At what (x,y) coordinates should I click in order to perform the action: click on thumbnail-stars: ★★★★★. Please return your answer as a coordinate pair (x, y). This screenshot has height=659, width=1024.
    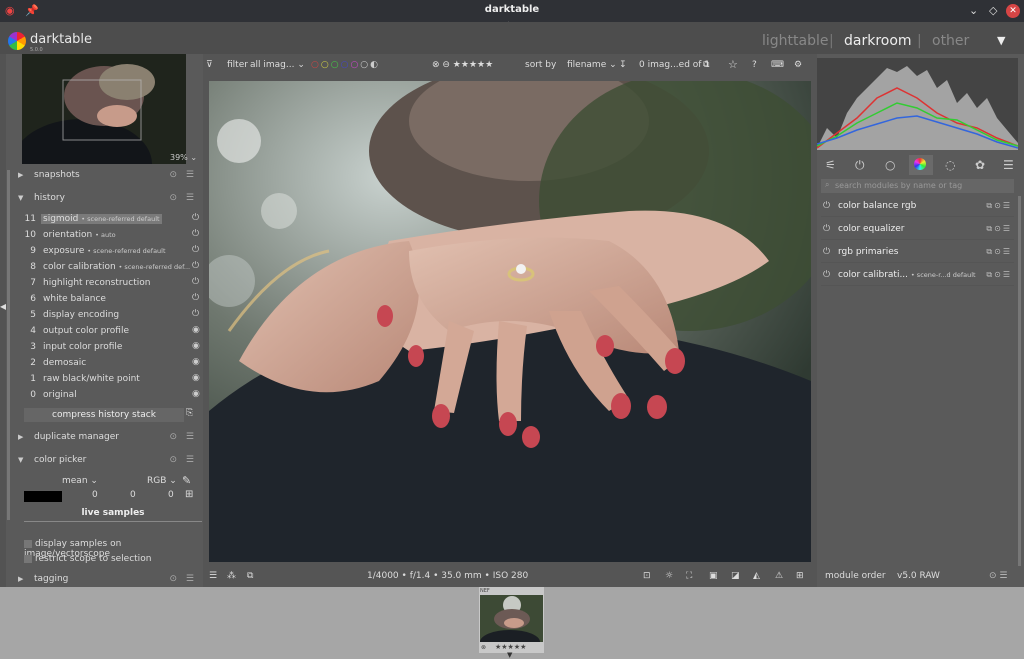
    Looking at the image, I should click on (510, 647).